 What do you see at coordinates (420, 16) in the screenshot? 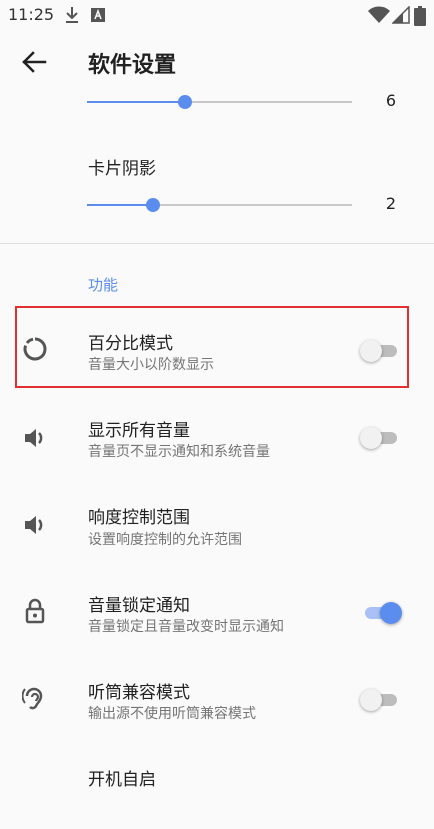
I see `battery-icon` at bounding box center [420, 16].